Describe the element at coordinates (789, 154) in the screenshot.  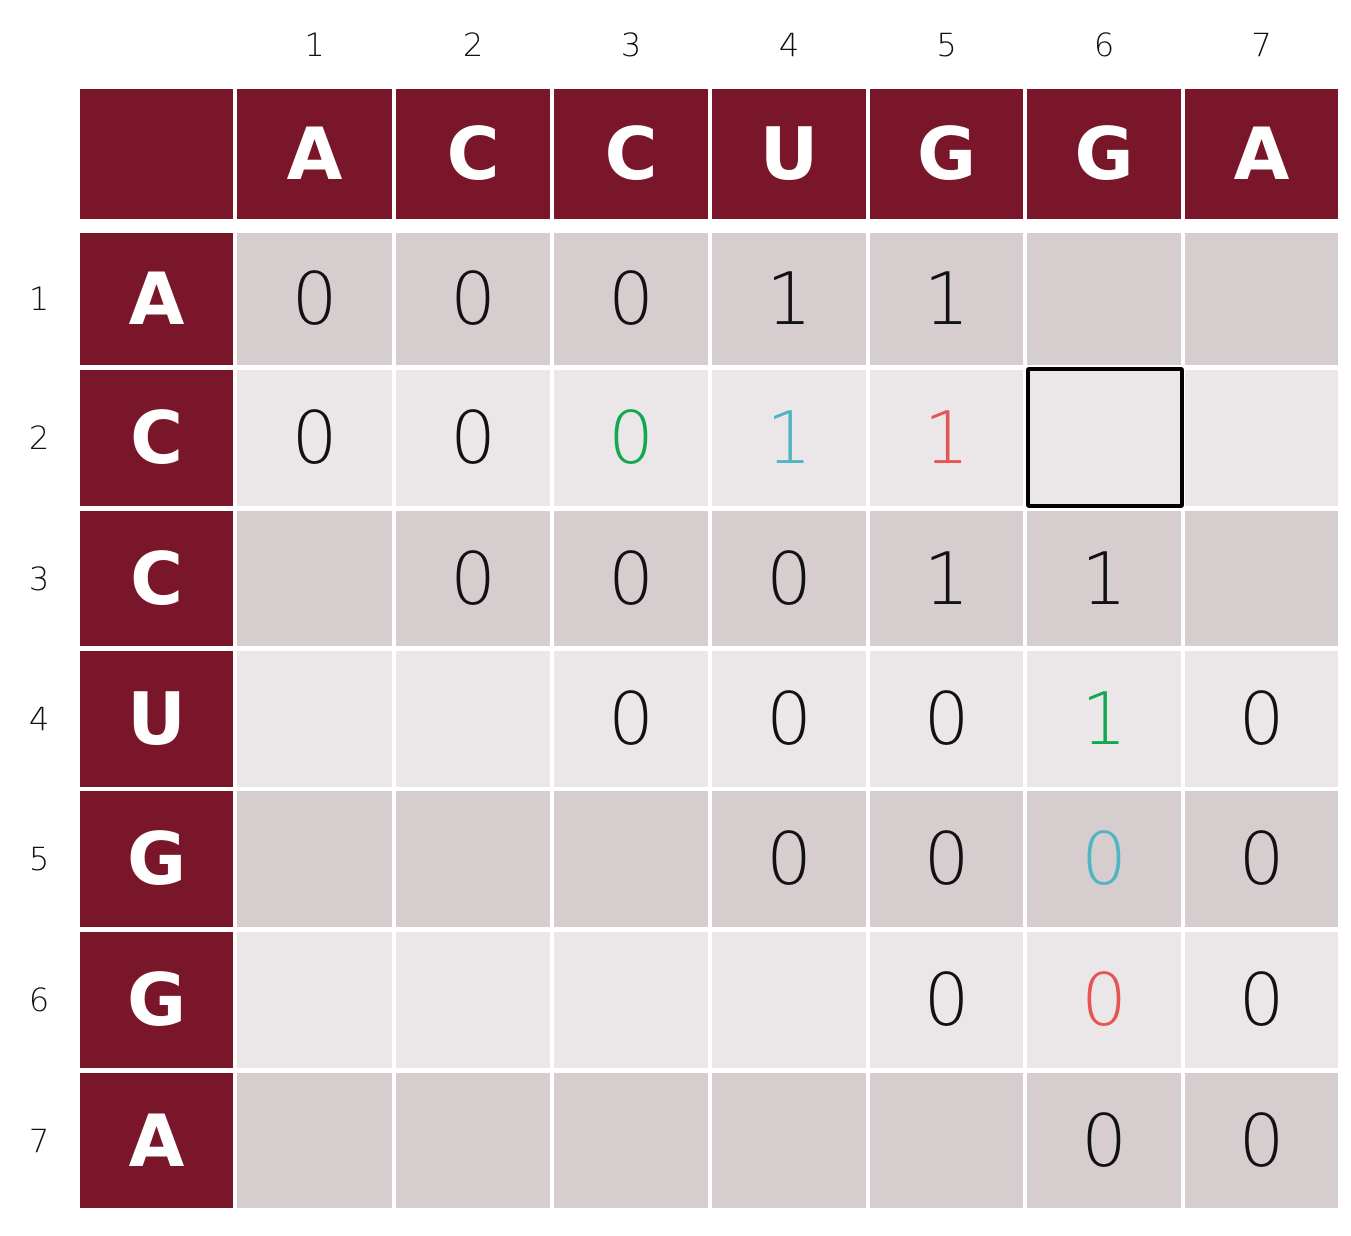
I see `column-nucleotide-header: U` at that location.